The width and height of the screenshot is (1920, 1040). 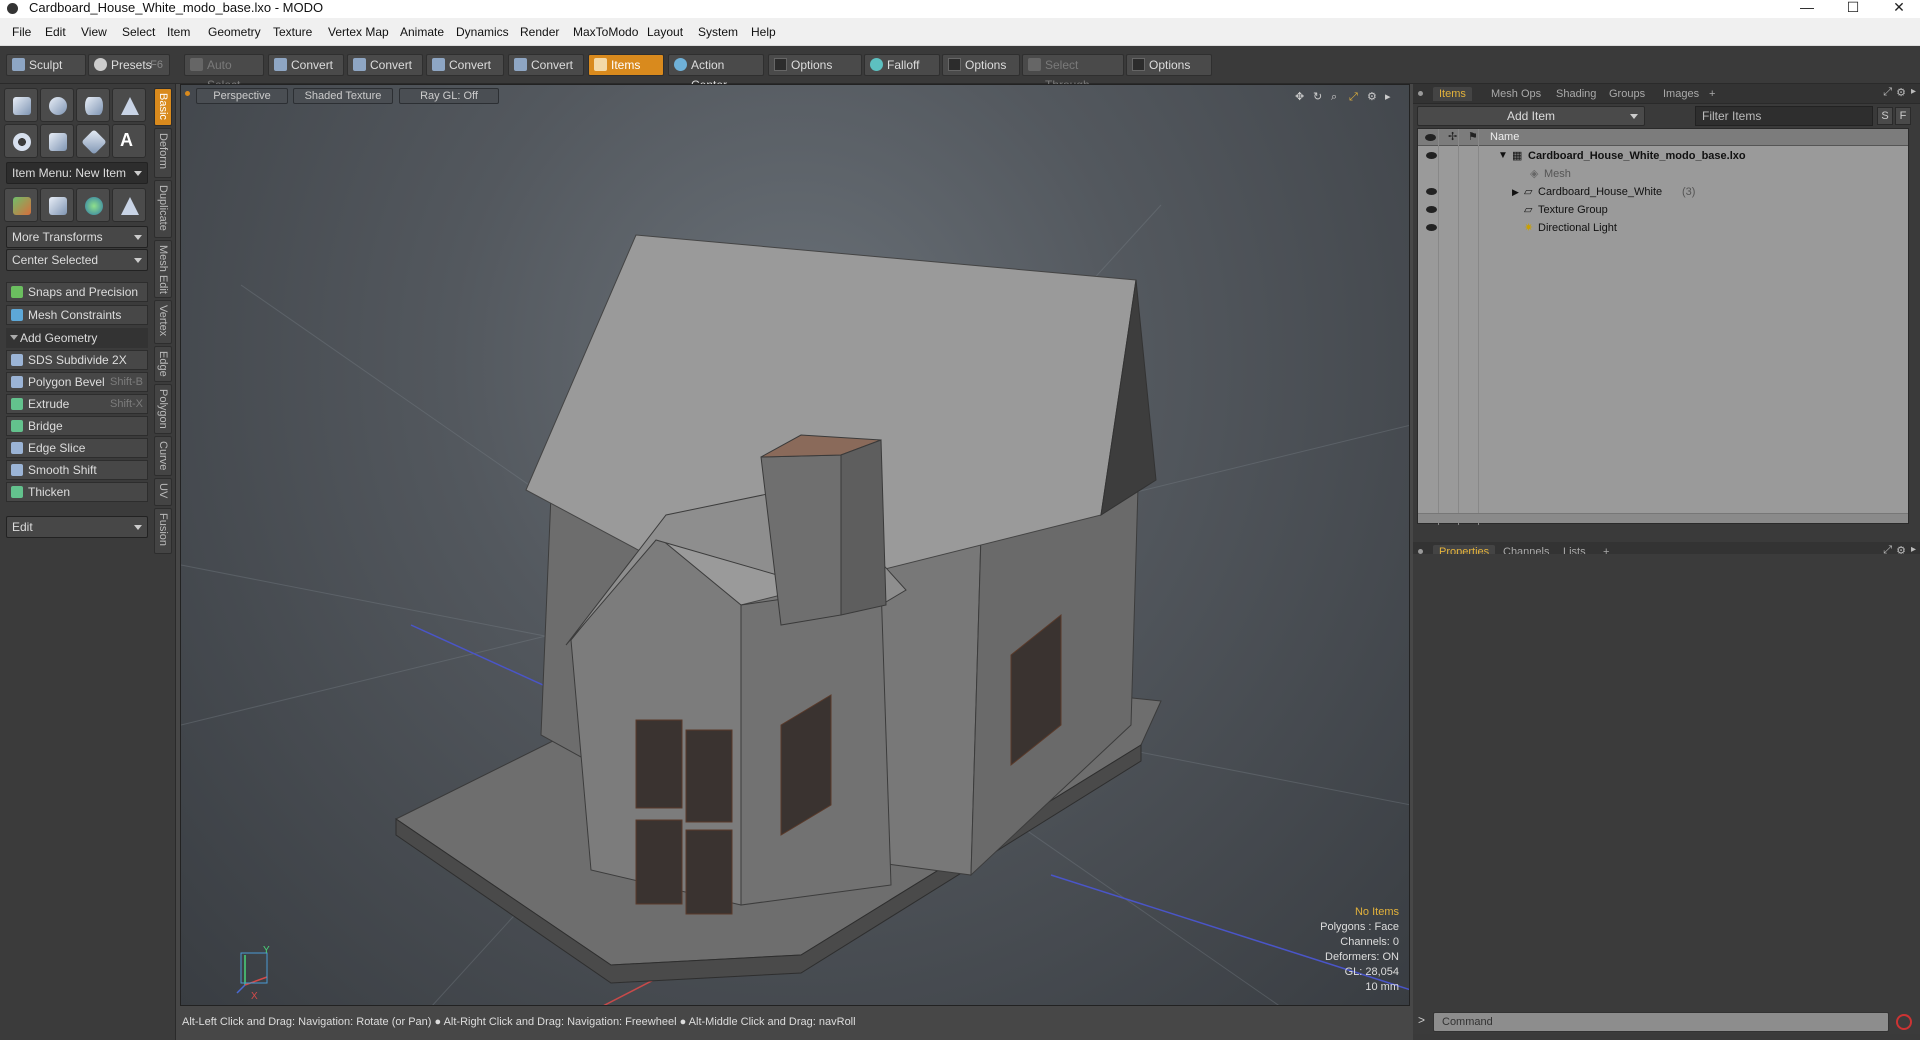 What do you see at coordinates (77, 292) in the screenshot?
I see `snaps-precision-button: Snaps and Precision` at bounding box center [77, 292].